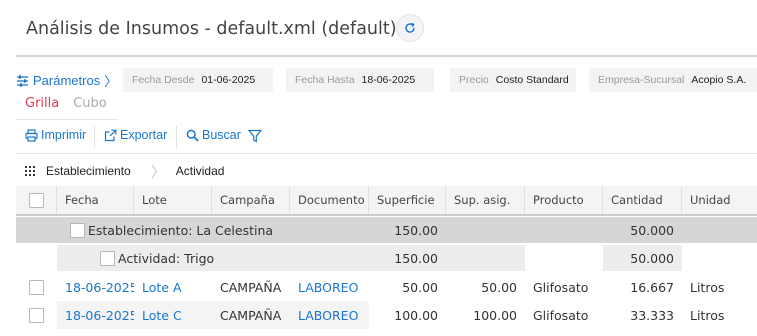 This screenshot has width=757, height=336. I want to click on param-fecha-desde: Fecha Desde 01-06-2025, so click(198, 80).